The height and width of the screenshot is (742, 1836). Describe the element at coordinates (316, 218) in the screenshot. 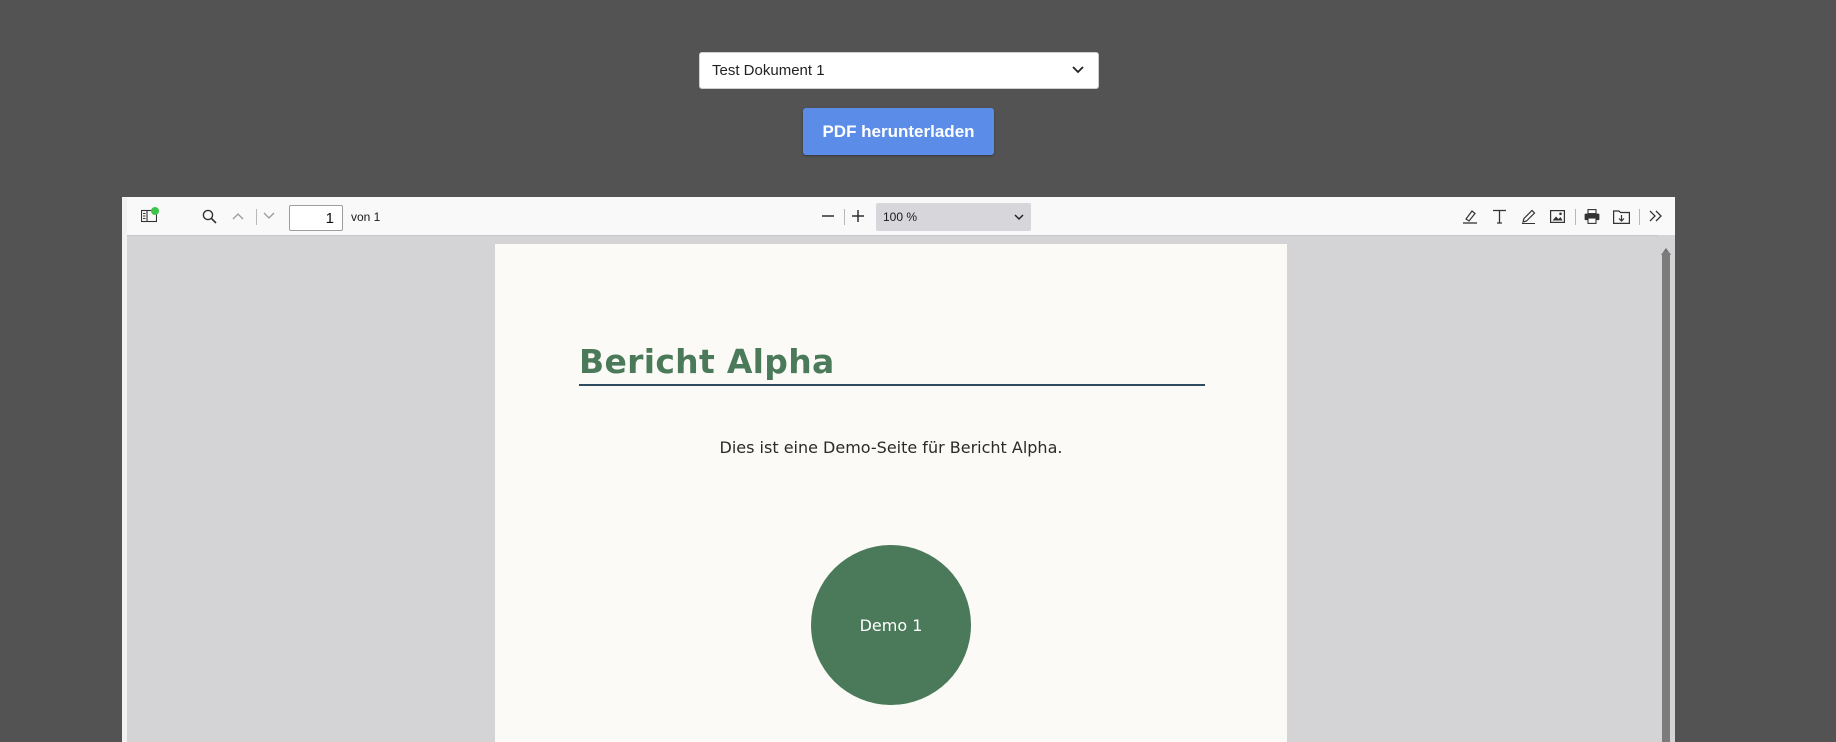

I see `page-number-input: 1` at that location.